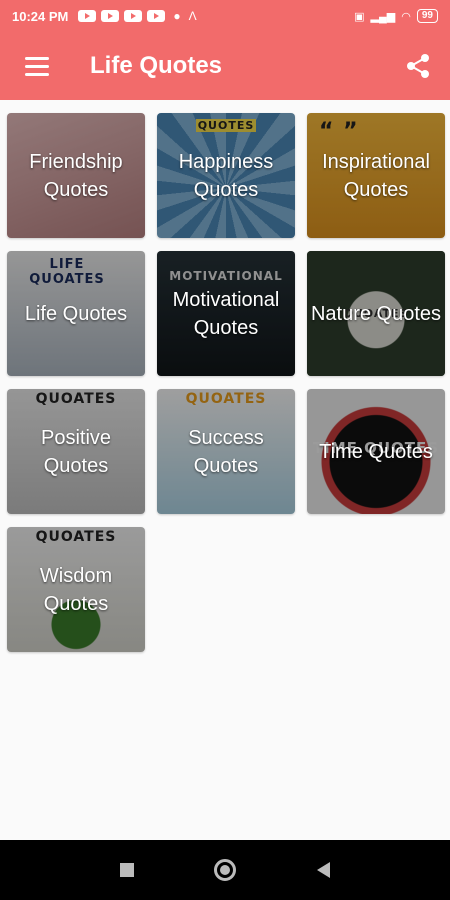 Image resolution: width=450 pixels, height=900 pixels. I want to click on category-label: Success Quotes, so click(226, 451).